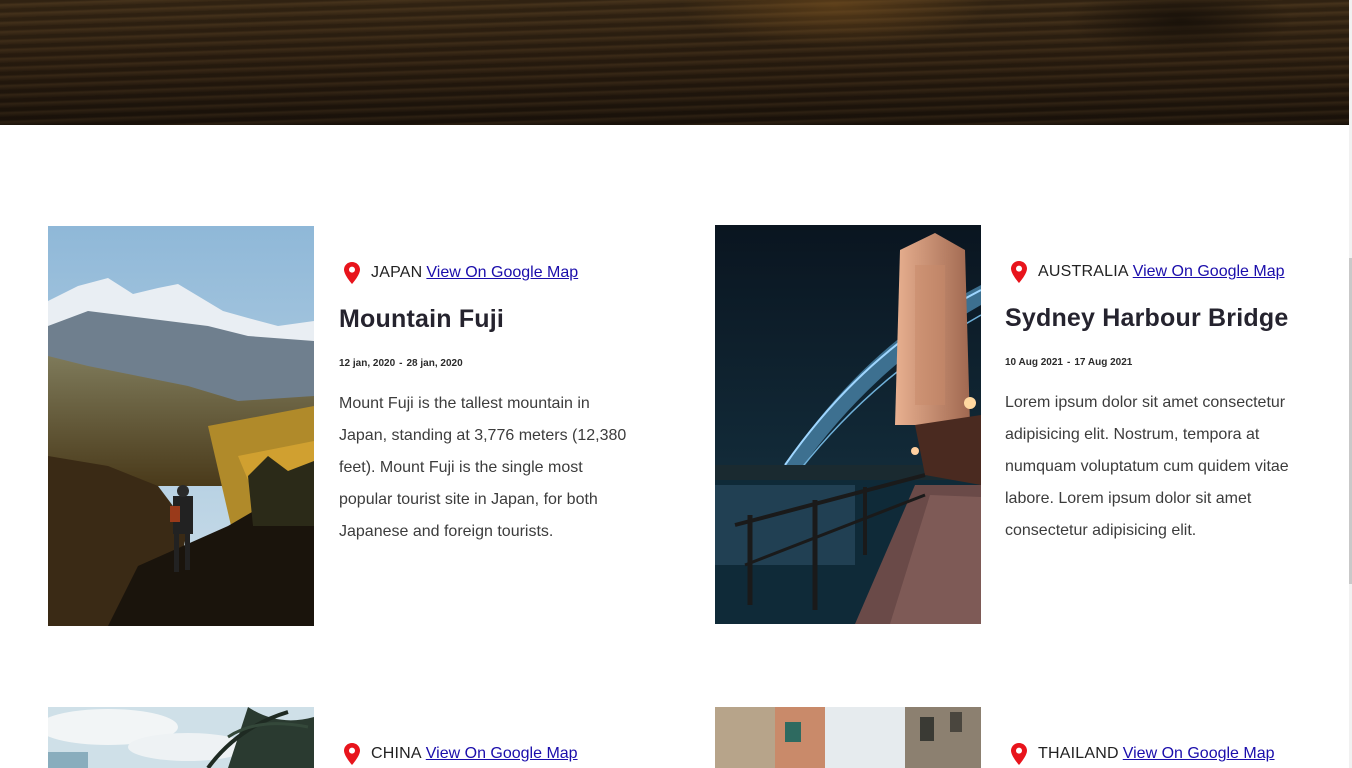 This screenshot has width=1352, height=768. Describe the element at coordinates (422, 319) in the screenshot. I see `card-title: Mountain Fuji` at that location.